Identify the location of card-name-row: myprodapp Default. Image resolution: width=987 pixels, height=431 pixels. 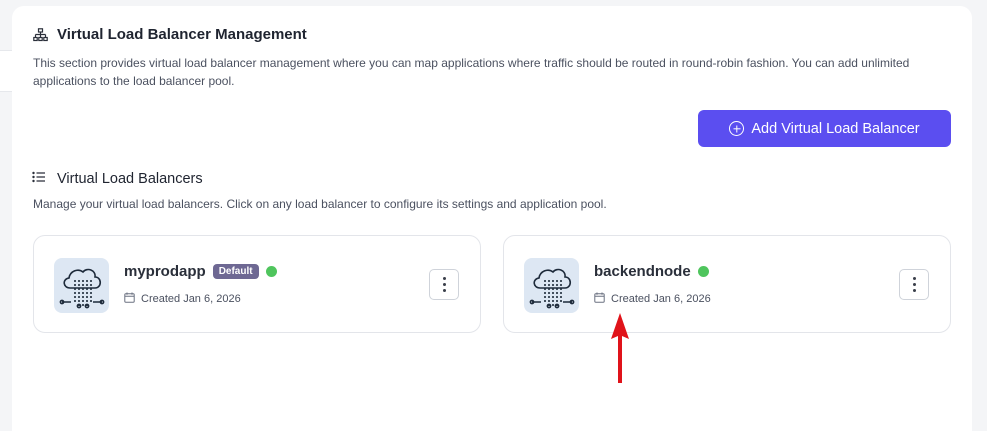
(200, 271).